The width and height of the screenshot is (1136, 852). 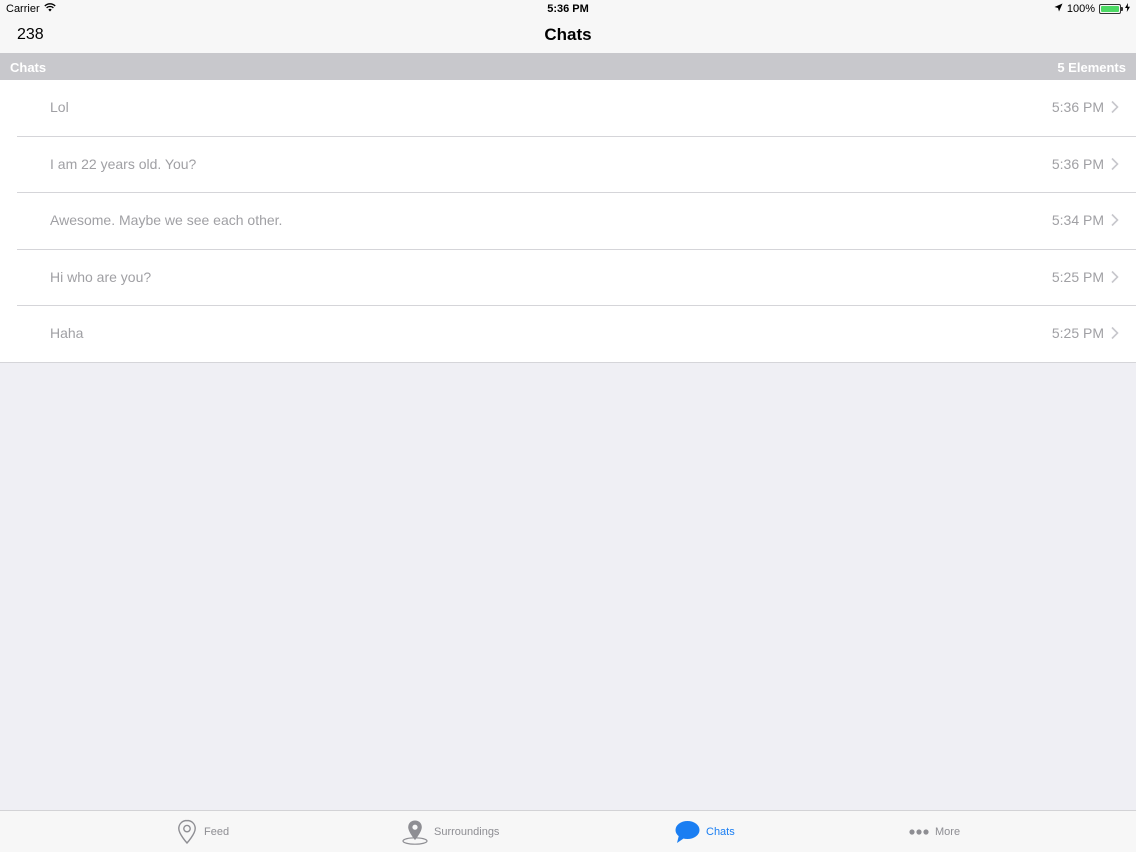 What do you see at coordinates (687, 832) in the screenshot?
I see `chat-bubble-icon` at bounding box center [687, 832].